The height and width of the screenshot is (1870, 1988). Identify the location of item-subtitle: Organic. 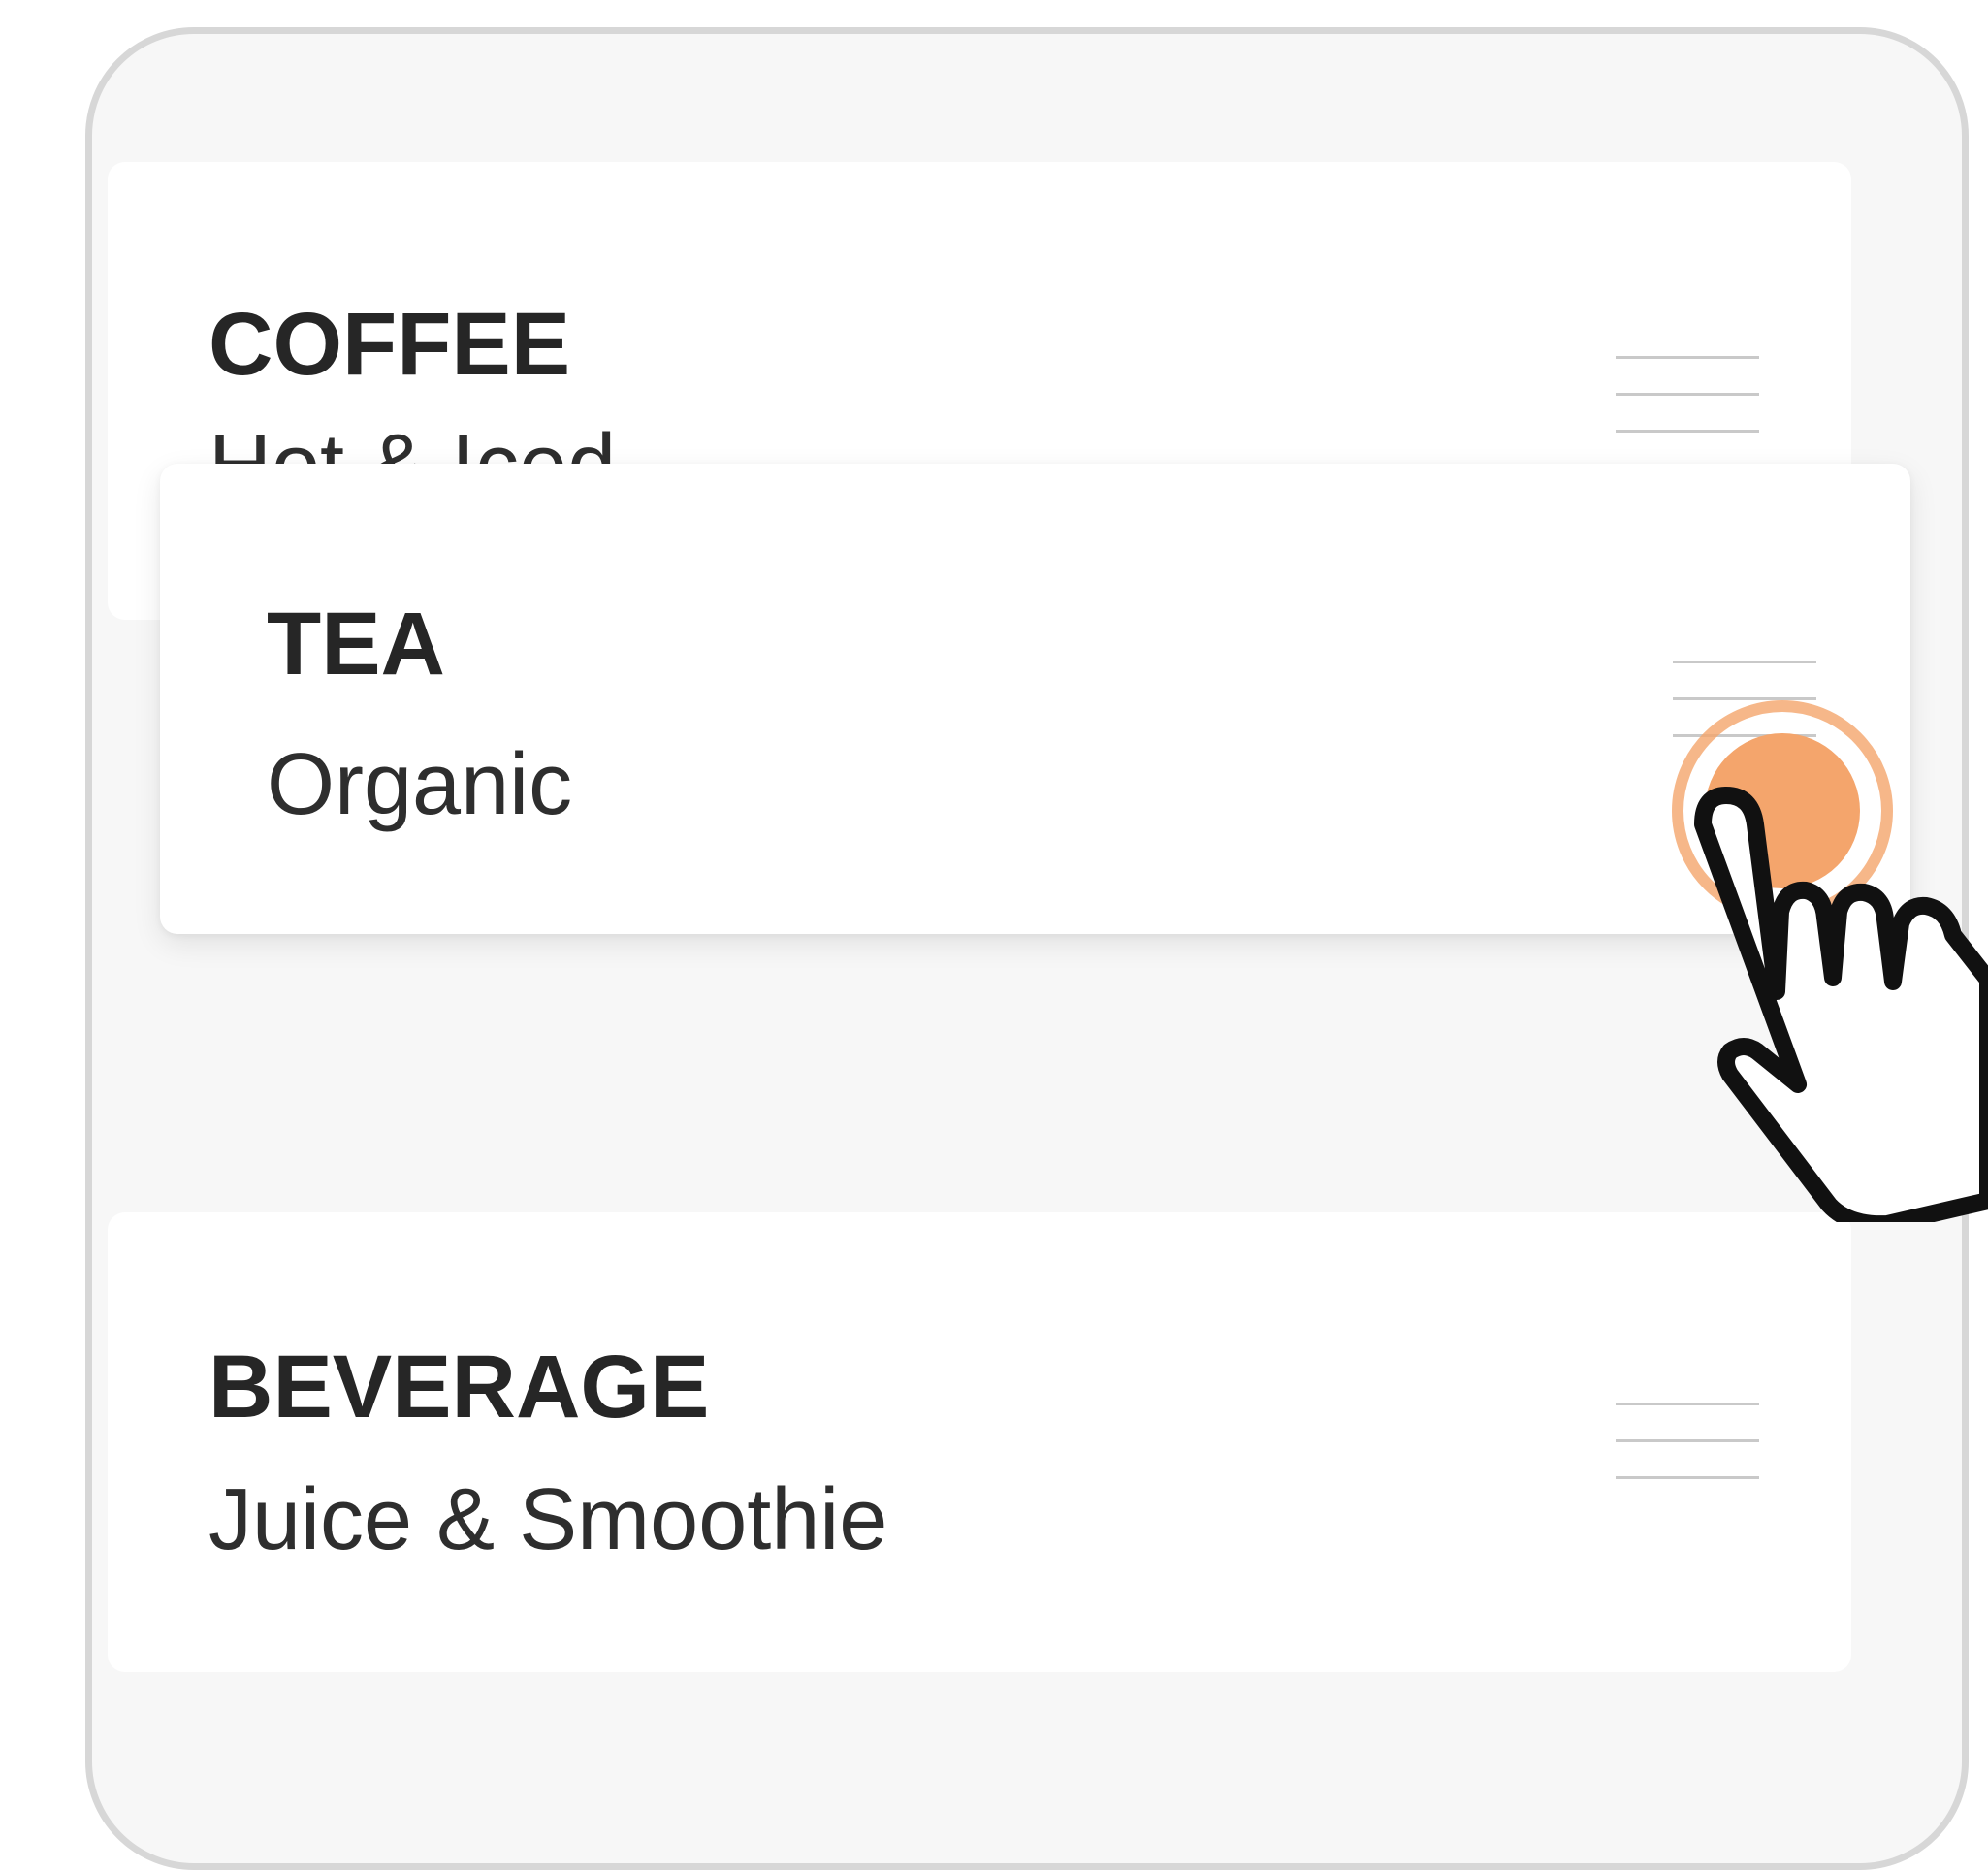
(420, 784).